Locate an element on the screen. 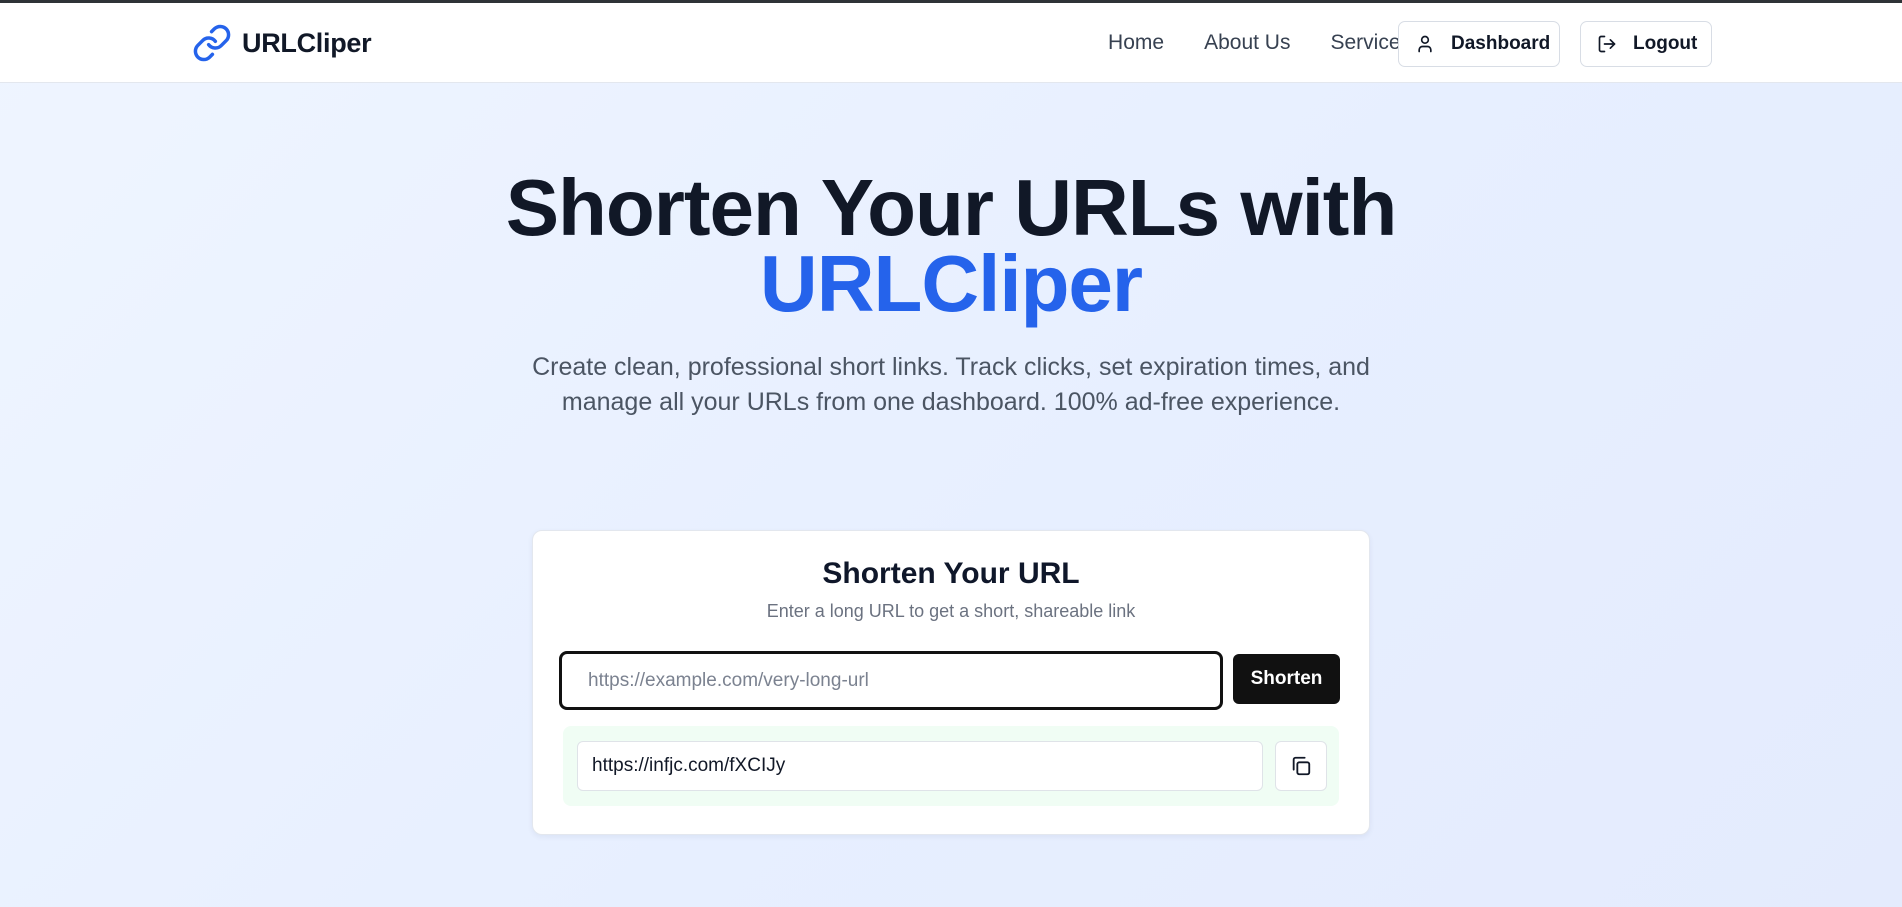 Image resolution: width=1902 pixels, height=907 pixels. brand-name: URLCliper is located at coordinates (307, 42).